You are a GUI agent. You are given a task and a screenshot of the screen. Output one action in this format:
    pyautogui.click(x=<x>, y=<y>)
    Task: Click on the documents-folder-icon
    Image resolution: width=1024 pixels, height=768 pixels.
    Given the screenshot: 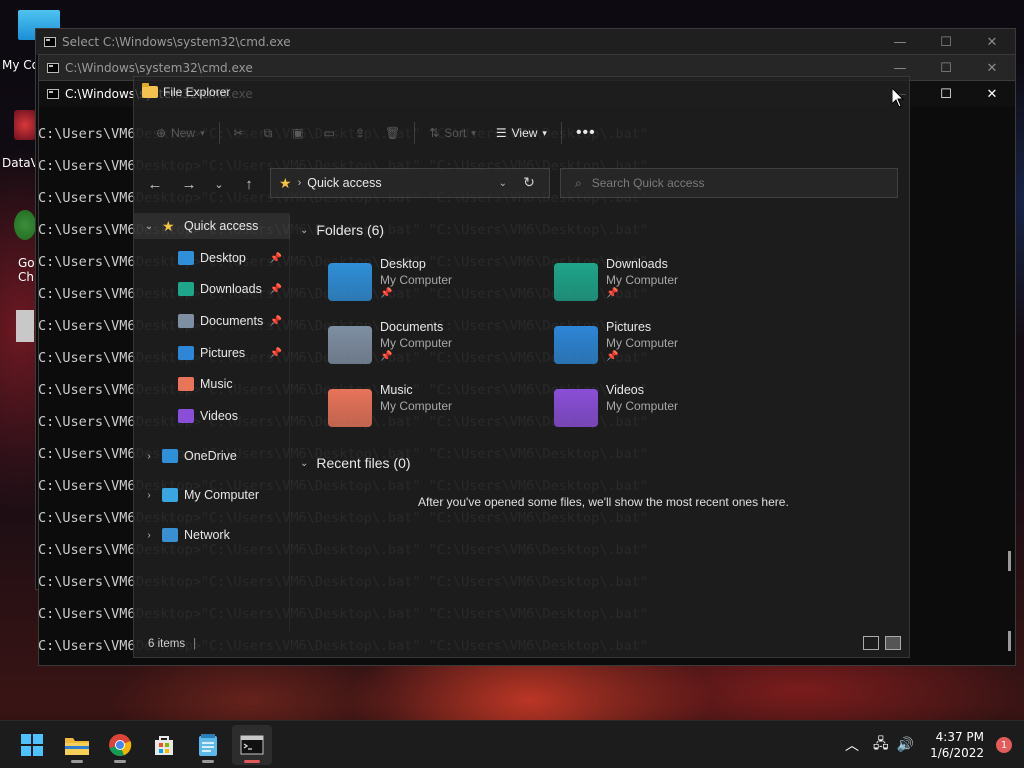 What is the action you would take?
    pyautogui.click(x=186, y=321)
    